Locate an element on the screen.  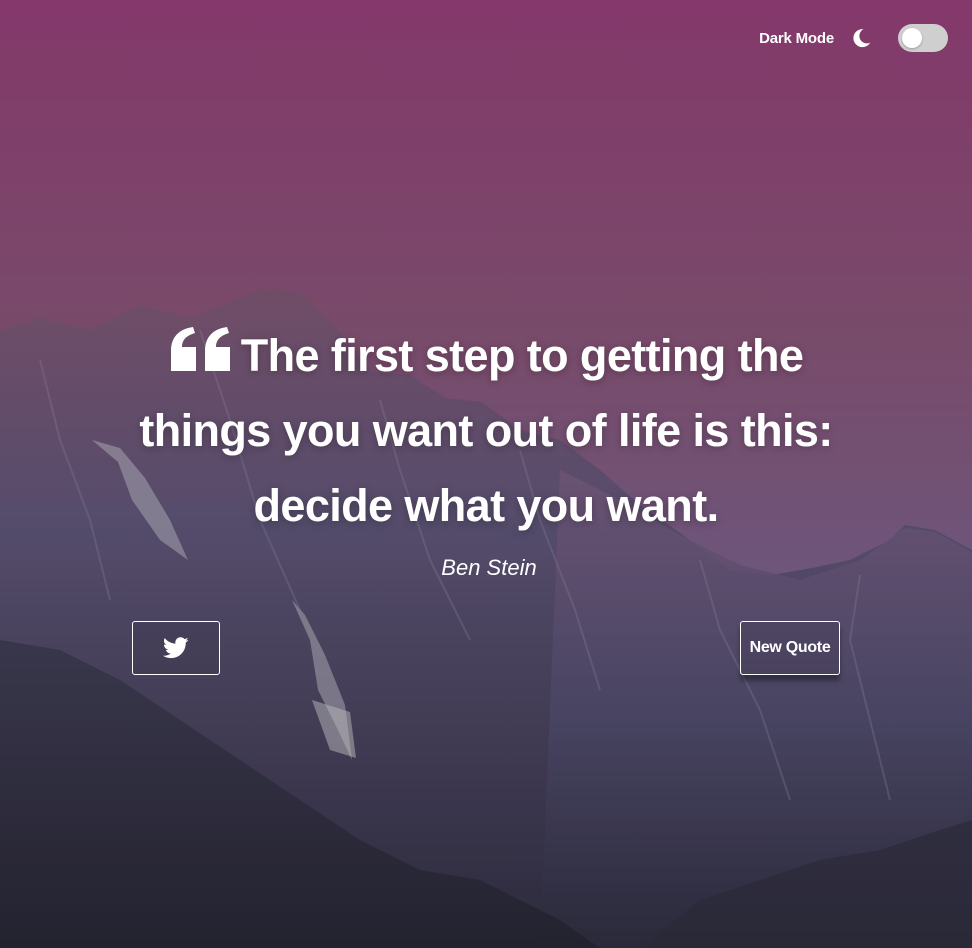
twitter-button is located at coordinates (176, 648).